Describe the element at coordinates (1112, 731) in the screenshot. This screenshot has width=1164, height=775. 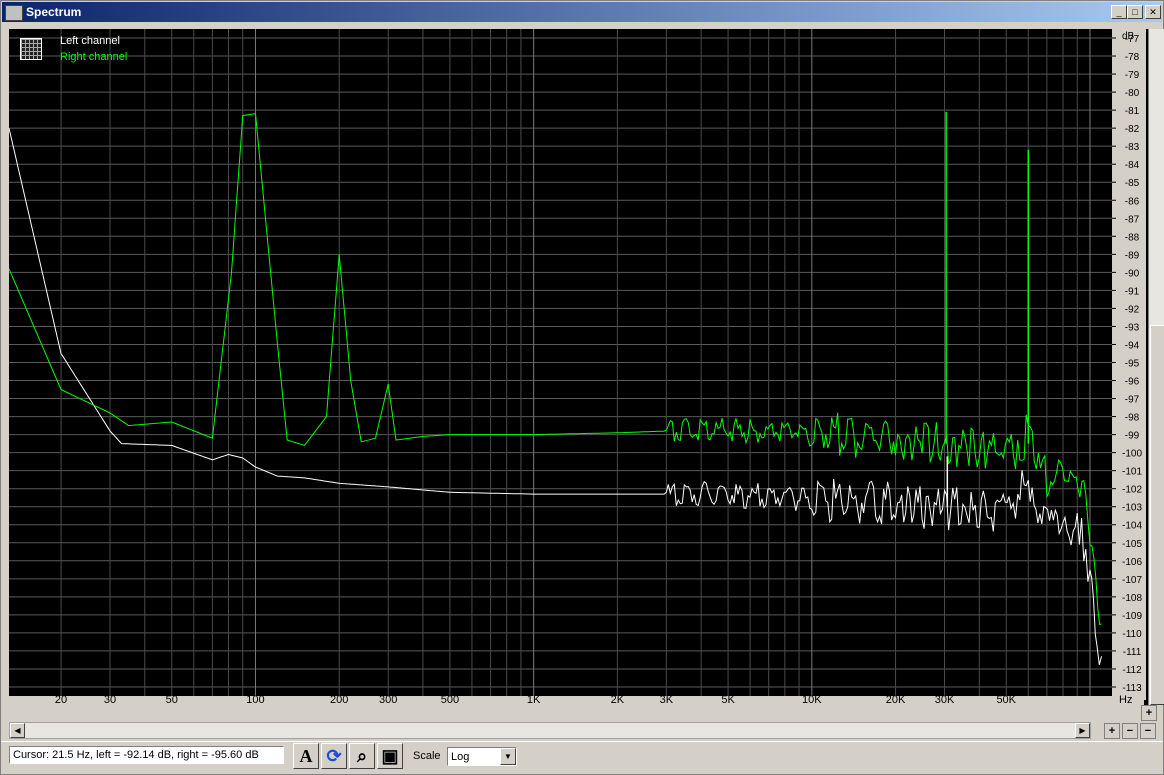
I see `zoom-in-icon: +` at that location.